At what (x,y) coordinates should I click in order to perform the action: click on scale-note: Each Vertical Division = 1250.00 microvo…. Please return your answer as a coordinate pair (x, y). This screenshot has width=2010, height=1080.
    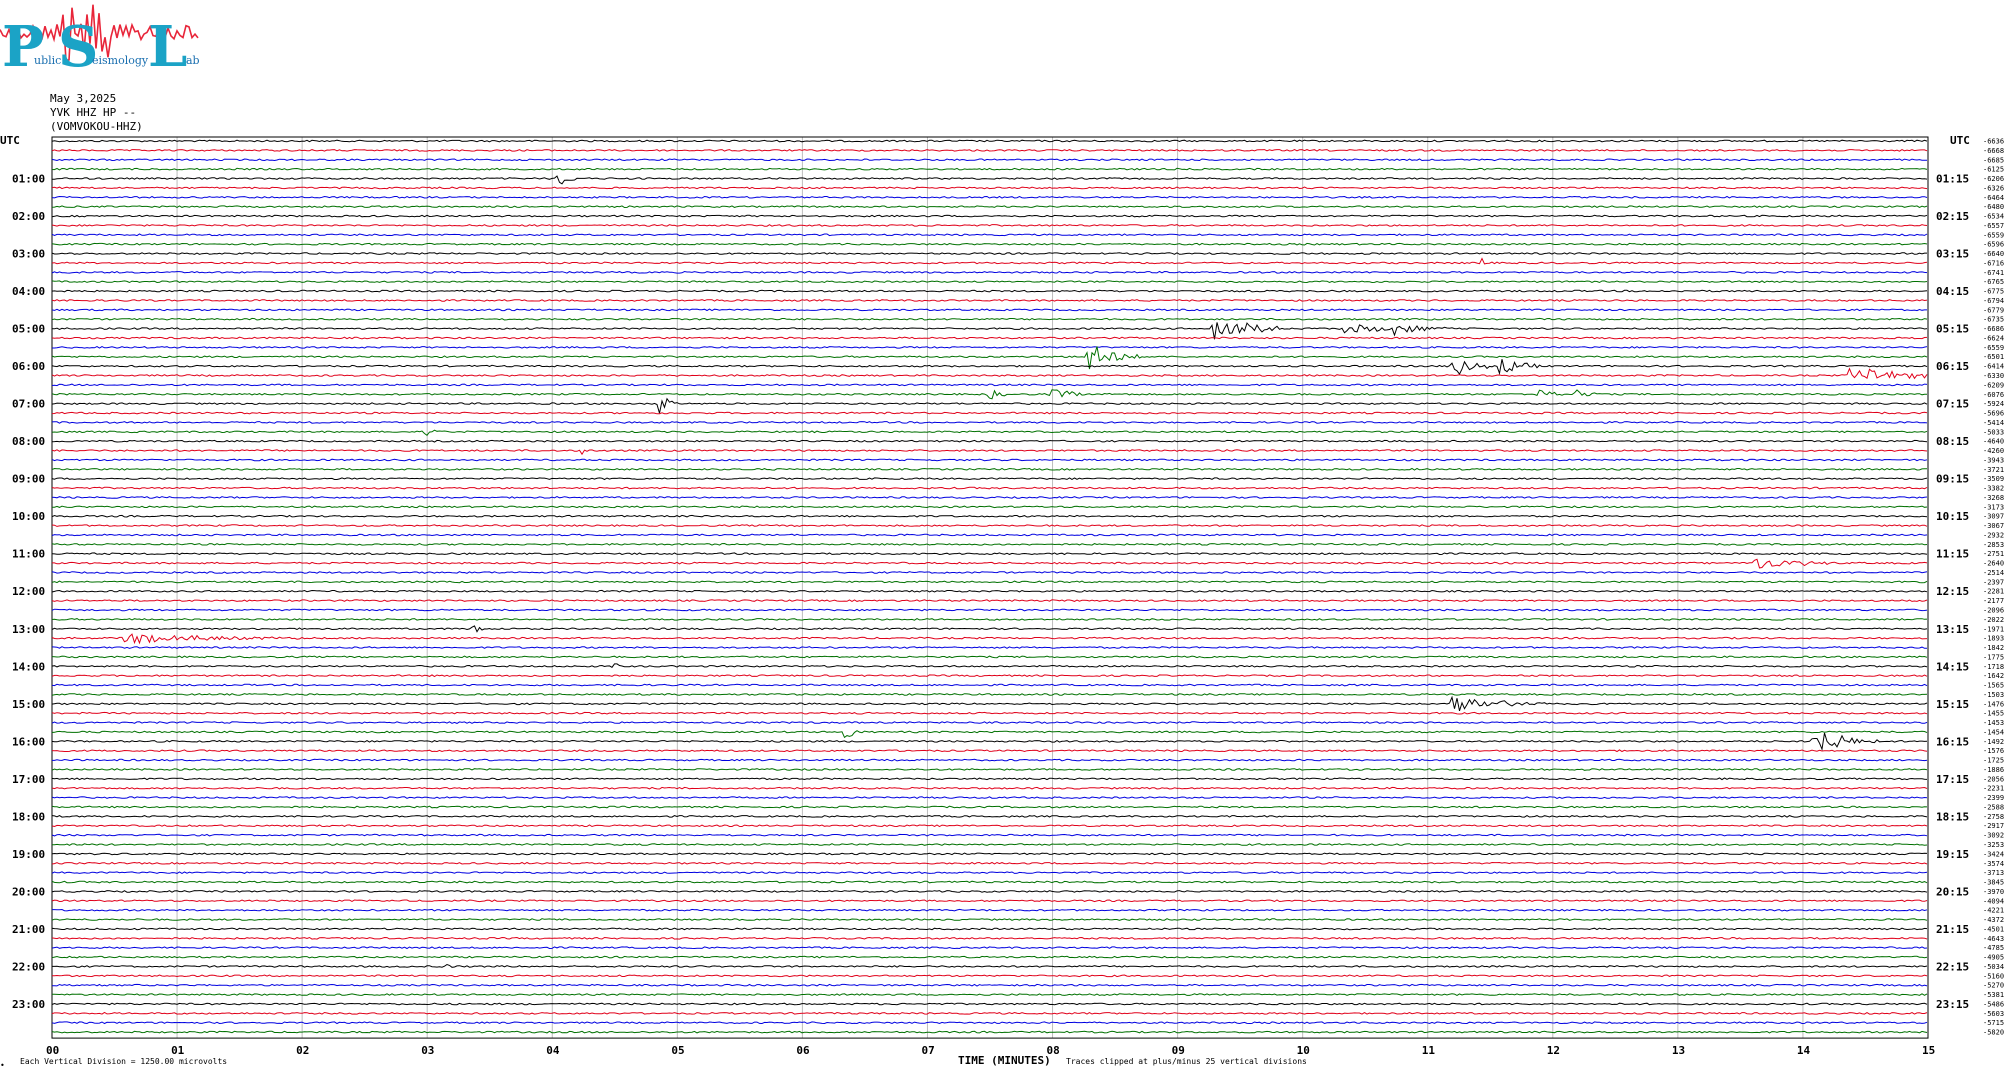
    Looking at the image, I should click on (123, 1061).